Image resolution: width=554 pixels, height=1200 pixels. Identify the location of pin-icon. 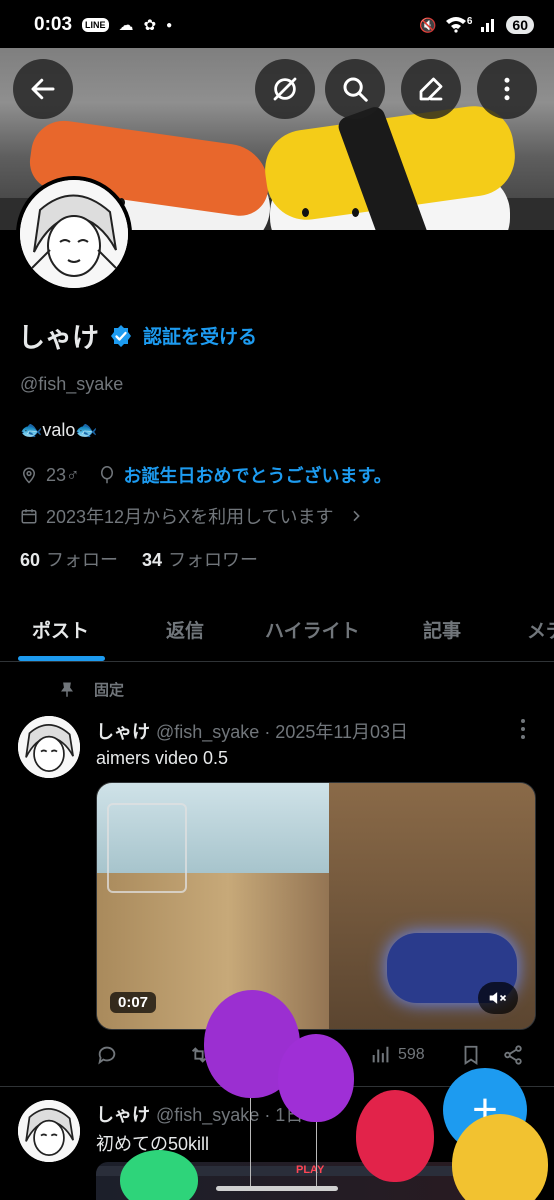
(67, 689).